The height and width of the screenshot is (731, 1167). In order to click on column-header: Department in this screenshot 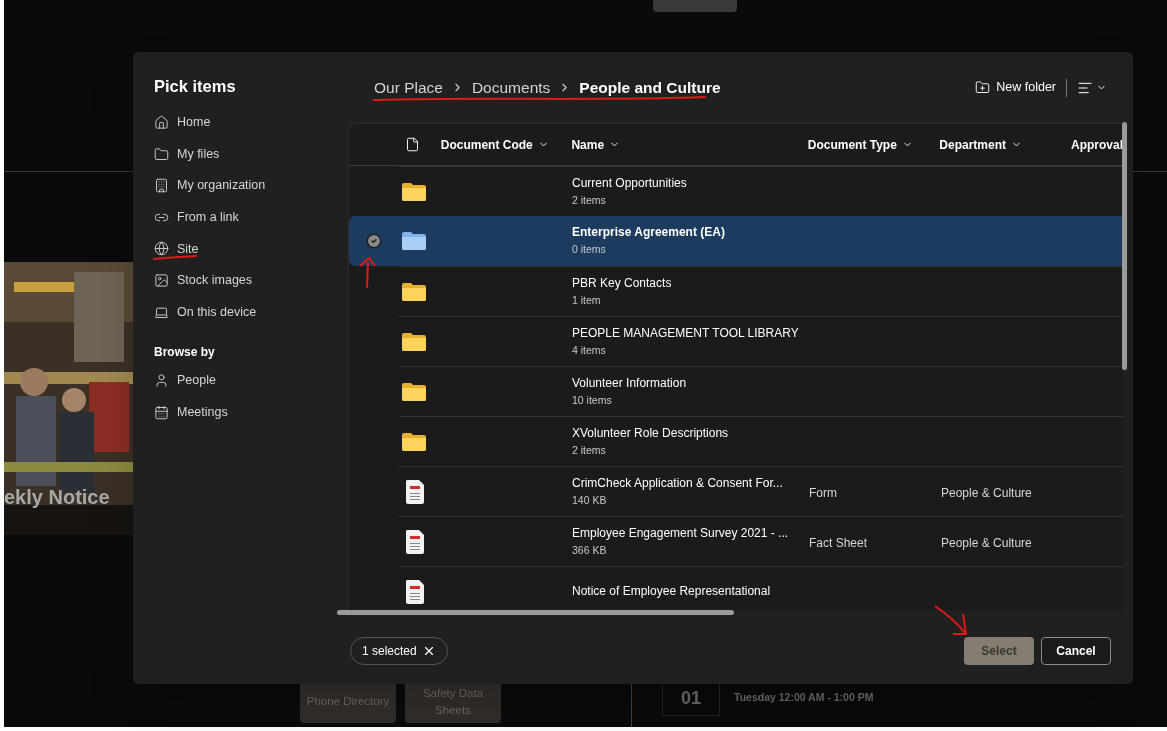, I will do `click(1005, 144)`.